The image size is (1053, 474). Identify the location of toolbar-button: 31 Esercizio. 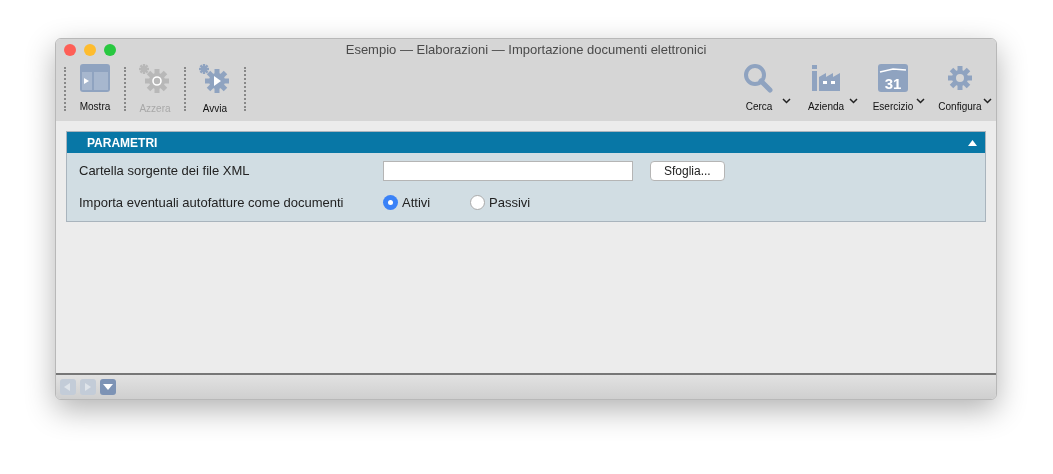
(894, 87).